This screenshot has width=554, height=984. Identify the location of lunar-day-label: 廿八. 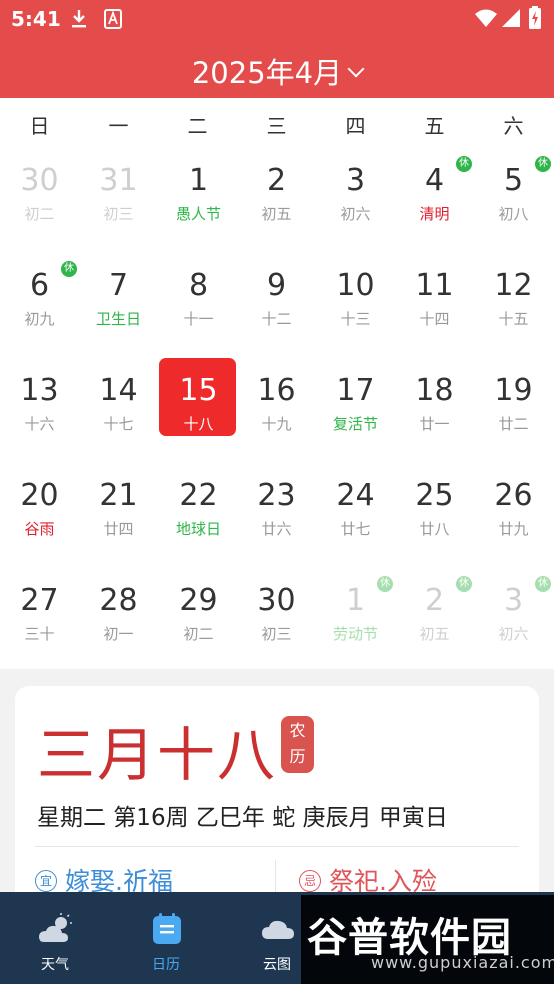
(434, 529).